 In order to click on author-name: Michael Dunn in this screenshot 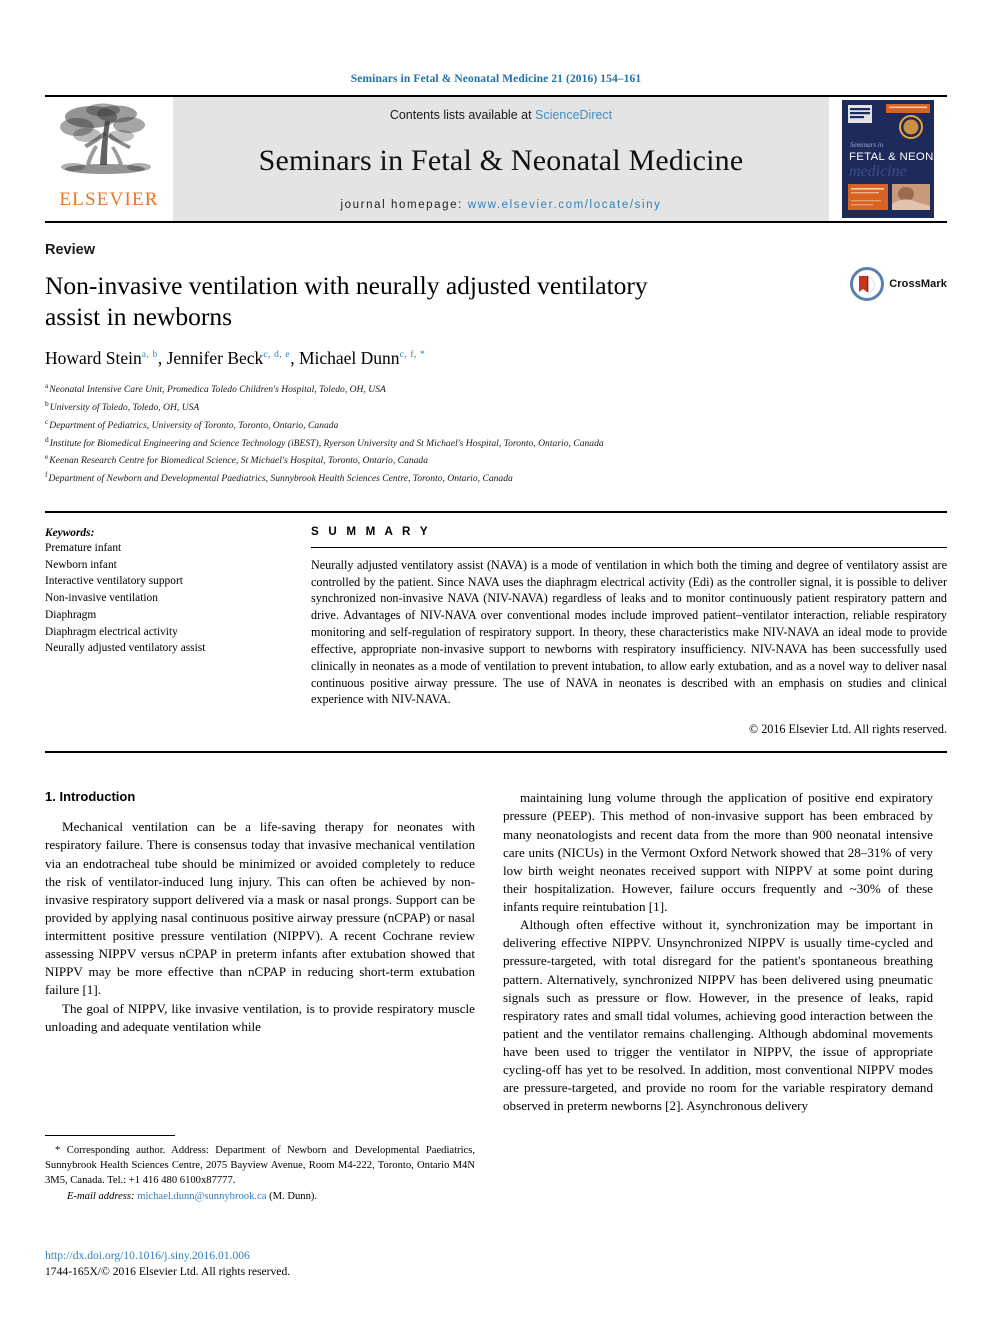, I will do `click(349, 358)`.